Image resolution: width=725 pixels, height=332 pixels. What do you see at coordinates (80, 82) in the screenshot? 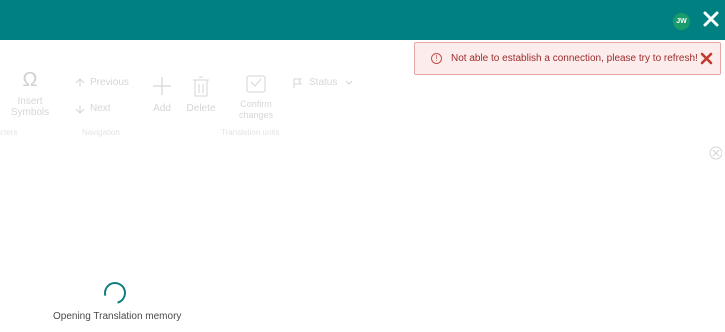
I see `arrow-up-icon` at bounding box center [80, 82].